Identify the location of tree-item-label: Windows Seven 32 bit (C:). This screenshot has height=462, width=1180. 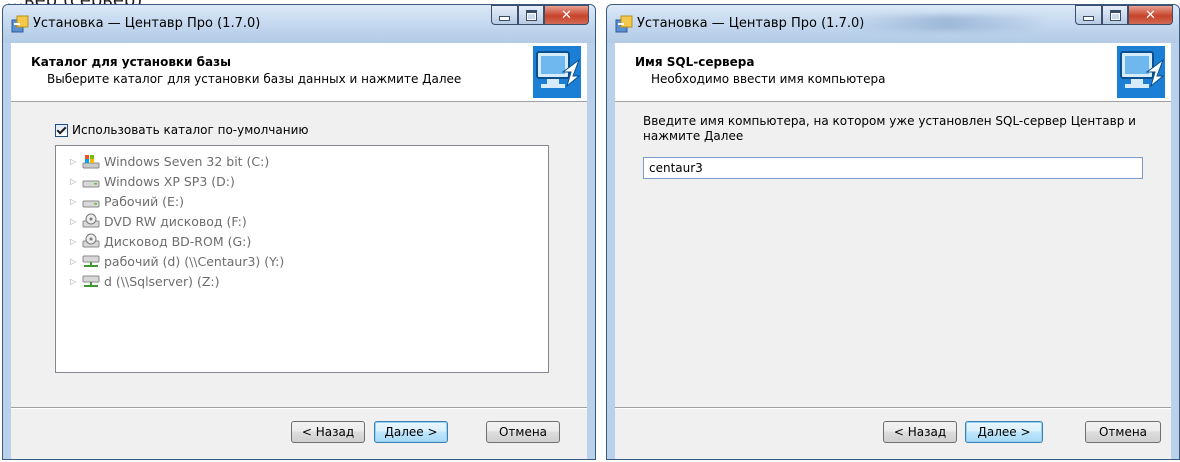
(187, 161).